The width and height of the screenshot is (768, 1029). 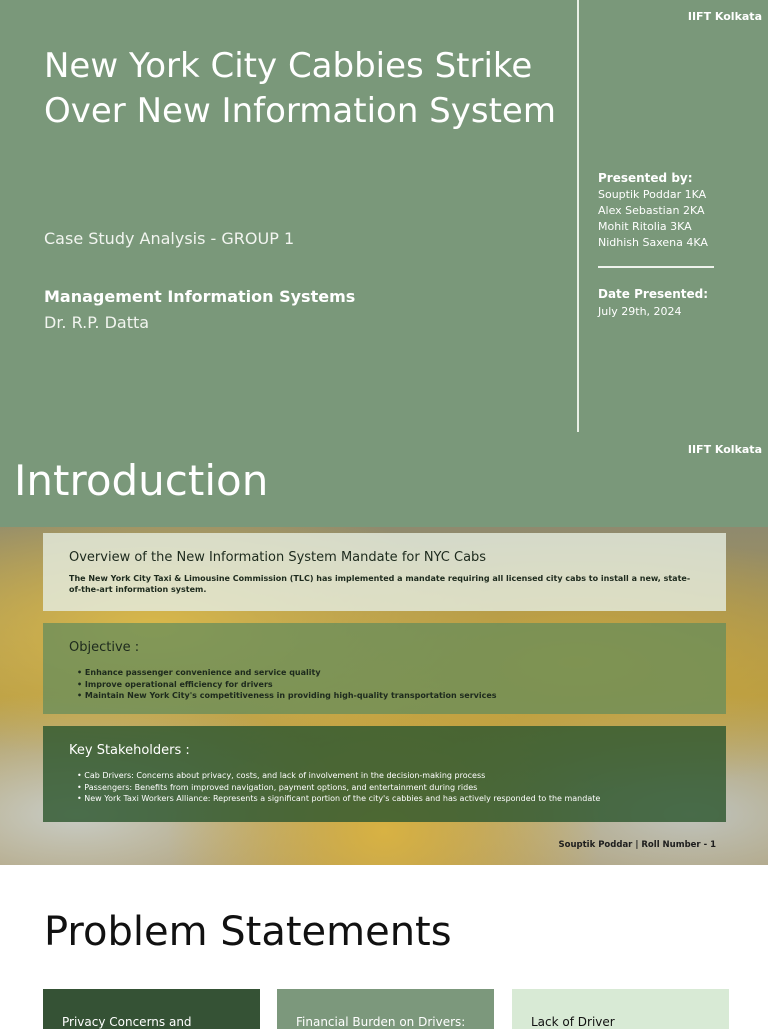 What do you see at coordinates (248, 932) in the screenshot?
I see `slide-title: Problem Statements` at bounding box center [248, 932].